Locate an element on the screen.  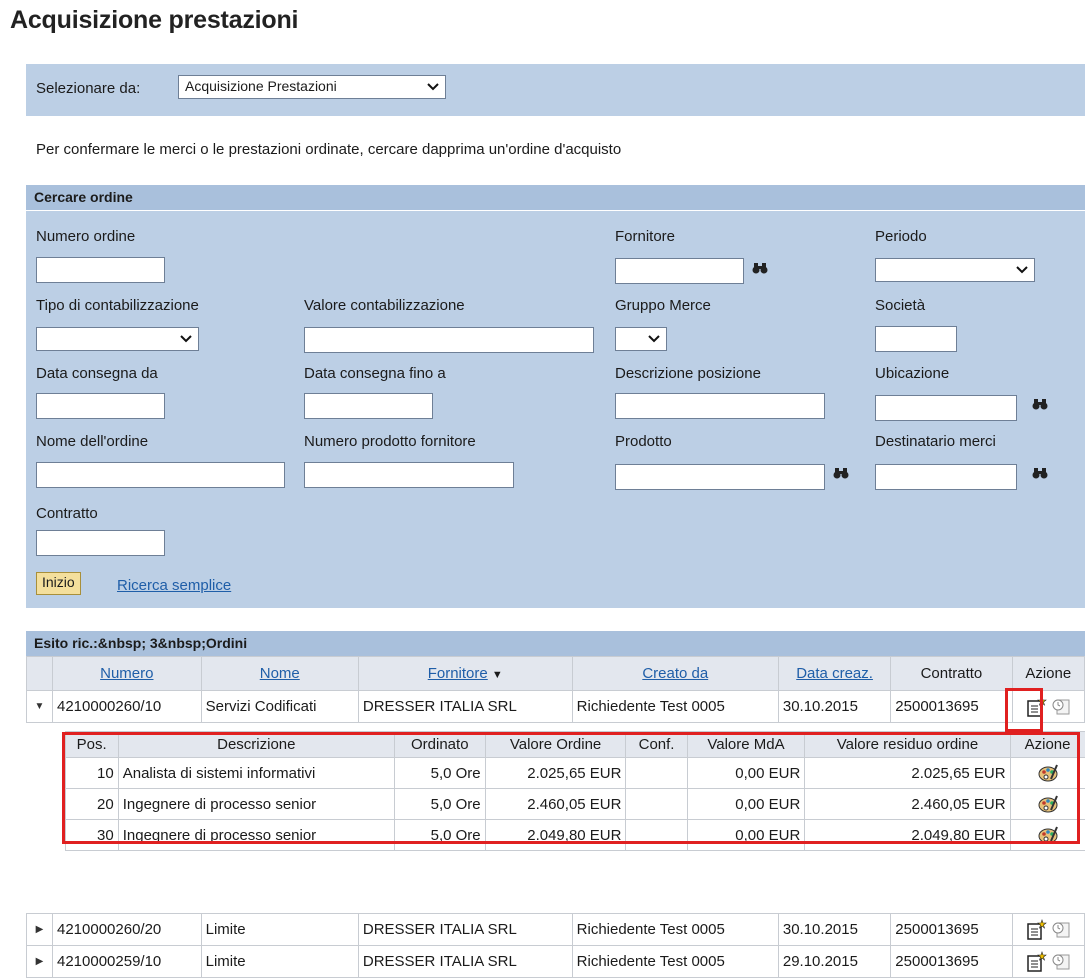
location-label: Ubicazione is located at coordinates (912, 373).